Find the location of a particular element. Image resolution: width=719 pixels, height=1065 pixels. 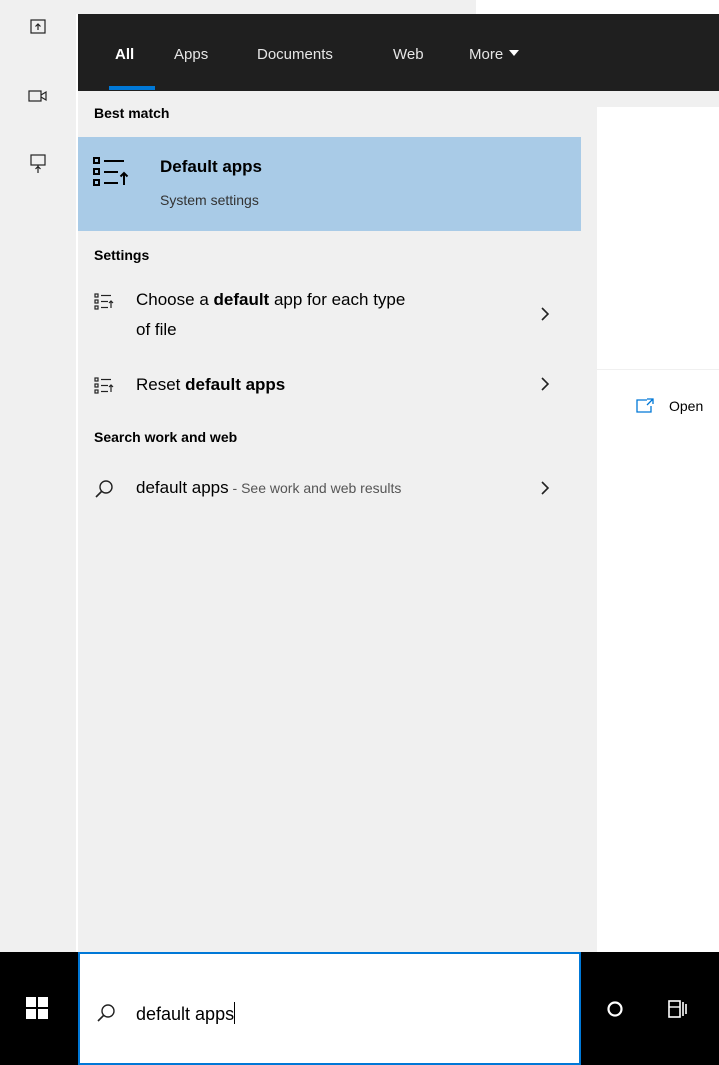

best-match-subtitle: System settings is located at coordinates (209, 200).